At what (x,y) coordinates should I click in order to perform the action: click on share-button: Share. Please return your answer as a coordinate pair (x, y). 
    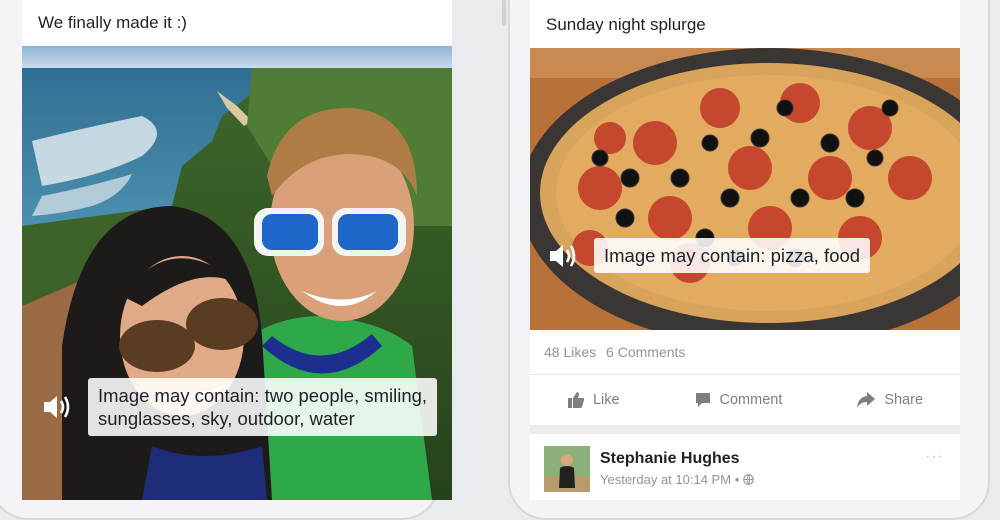
    Looking at the image, I should click on (889, 400).